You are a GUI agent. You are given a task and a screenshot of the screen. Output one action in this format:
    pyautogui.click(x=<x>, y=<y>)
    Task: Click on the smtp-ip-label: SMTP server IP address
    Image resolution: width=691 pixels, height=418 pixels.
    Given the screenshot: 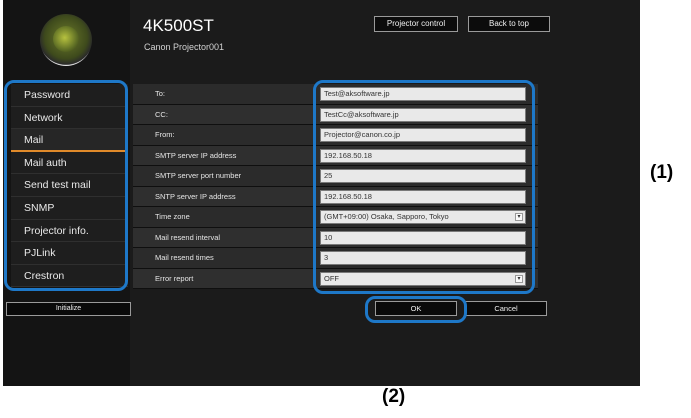 What is the action you would take?
    pyautogui.click(x=196, y=155)
    